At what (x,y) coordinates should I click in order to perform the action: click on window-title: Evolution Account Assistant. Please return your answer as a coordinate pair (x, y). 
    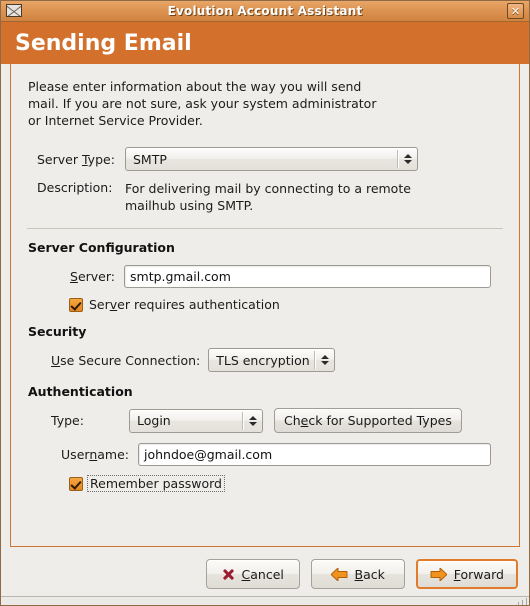
    Looking at the image, I should click on (265, 11).